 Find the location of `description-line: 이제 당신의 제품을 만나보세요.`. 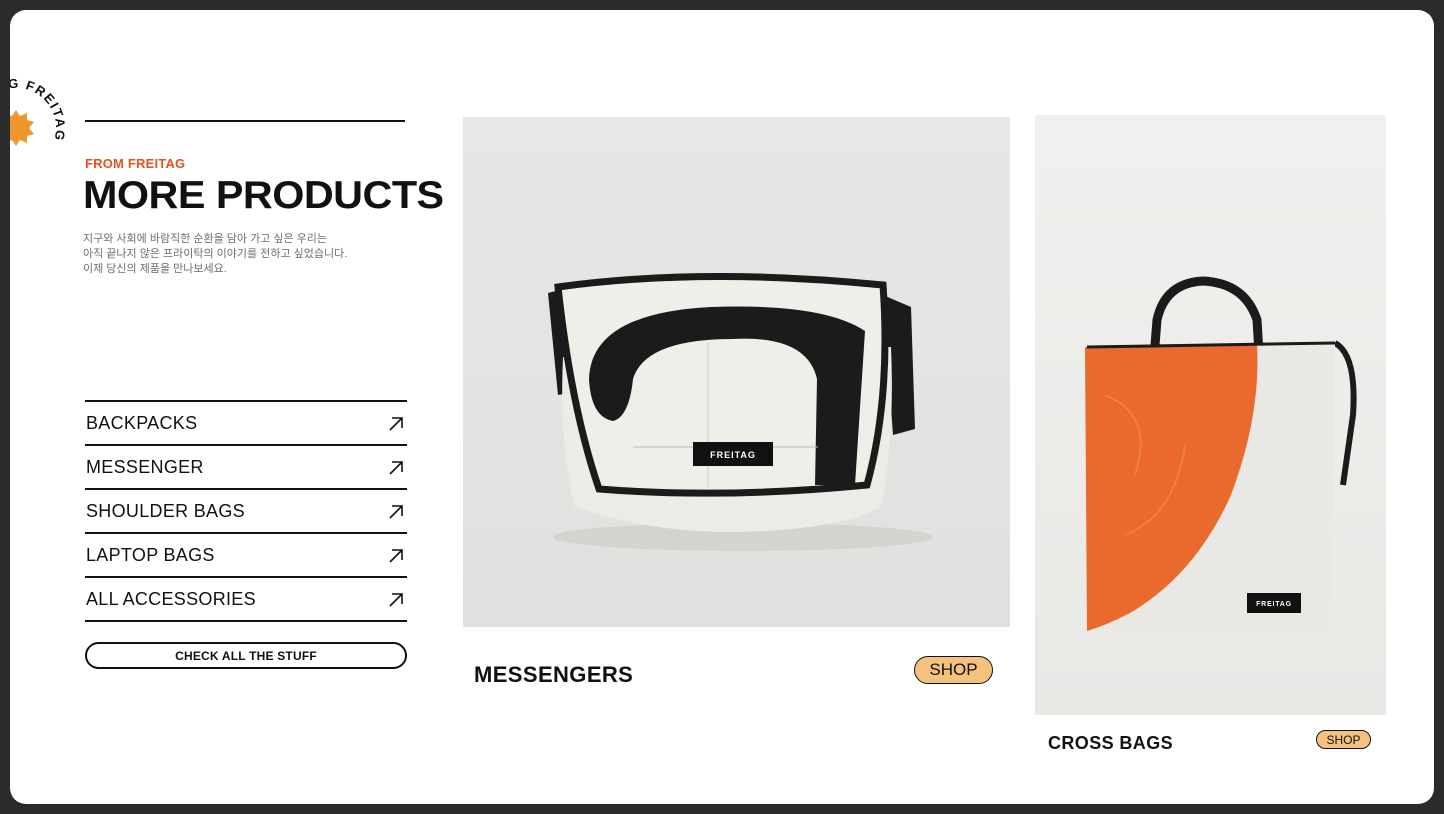

description-line: 이제 당신의 제품을 만나보세요. is located at coordinates (155, 269).